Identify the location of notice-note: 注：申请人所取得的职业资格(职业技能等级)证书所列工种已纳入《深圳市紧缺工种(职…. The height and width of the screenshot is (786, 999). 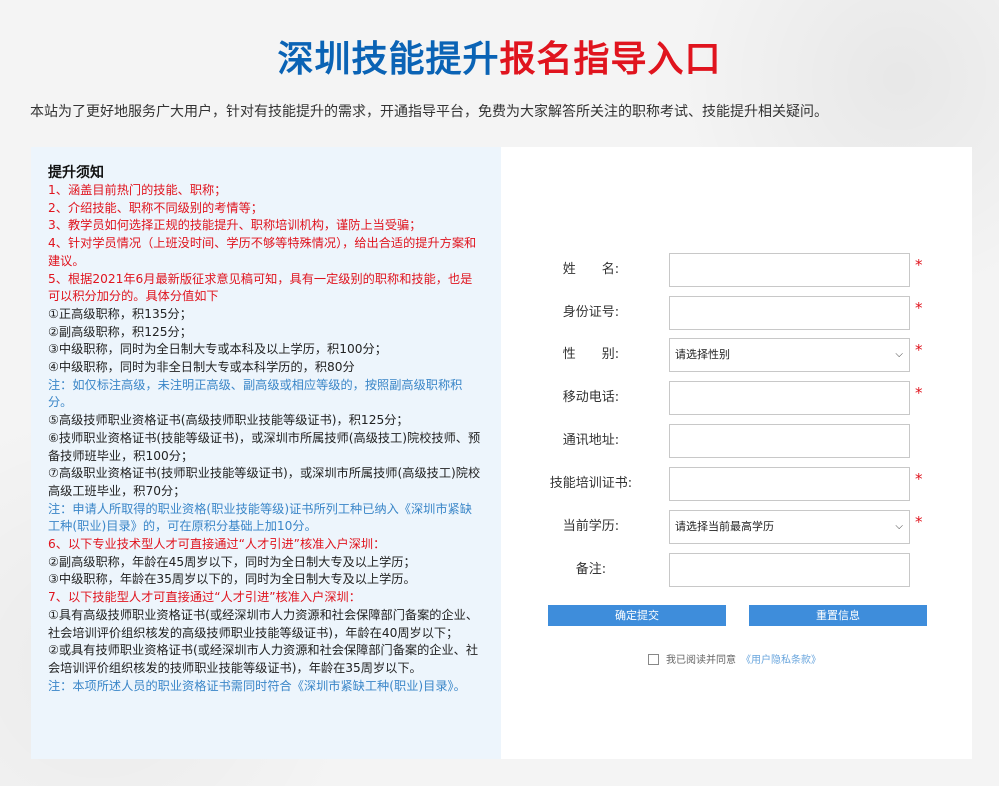
(260, 517).